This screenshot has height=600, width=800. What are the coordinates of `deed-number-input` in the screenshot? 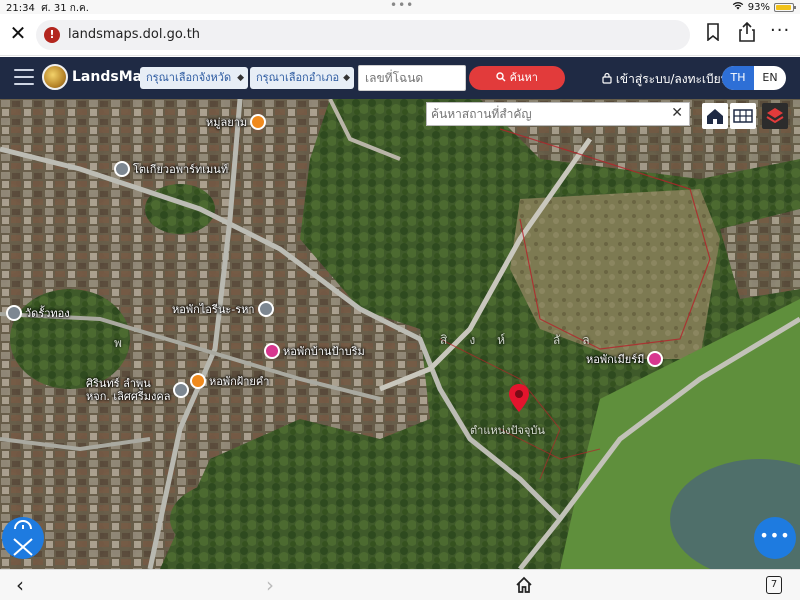 It's located at (412, 78).